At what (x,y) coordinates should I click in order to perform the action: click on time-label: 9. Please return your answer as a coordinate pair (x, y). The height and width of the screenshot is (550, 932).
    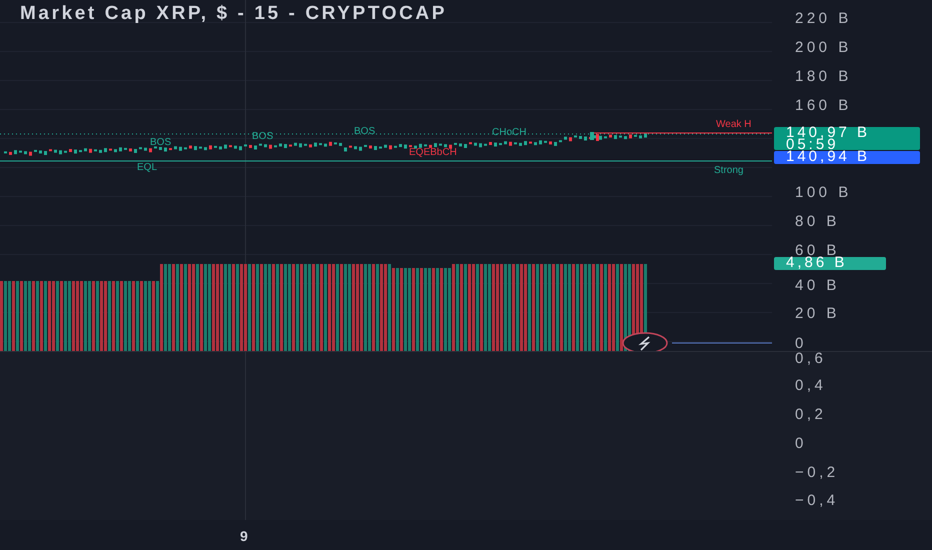
    Looking at the image, I should click on (244, 536).